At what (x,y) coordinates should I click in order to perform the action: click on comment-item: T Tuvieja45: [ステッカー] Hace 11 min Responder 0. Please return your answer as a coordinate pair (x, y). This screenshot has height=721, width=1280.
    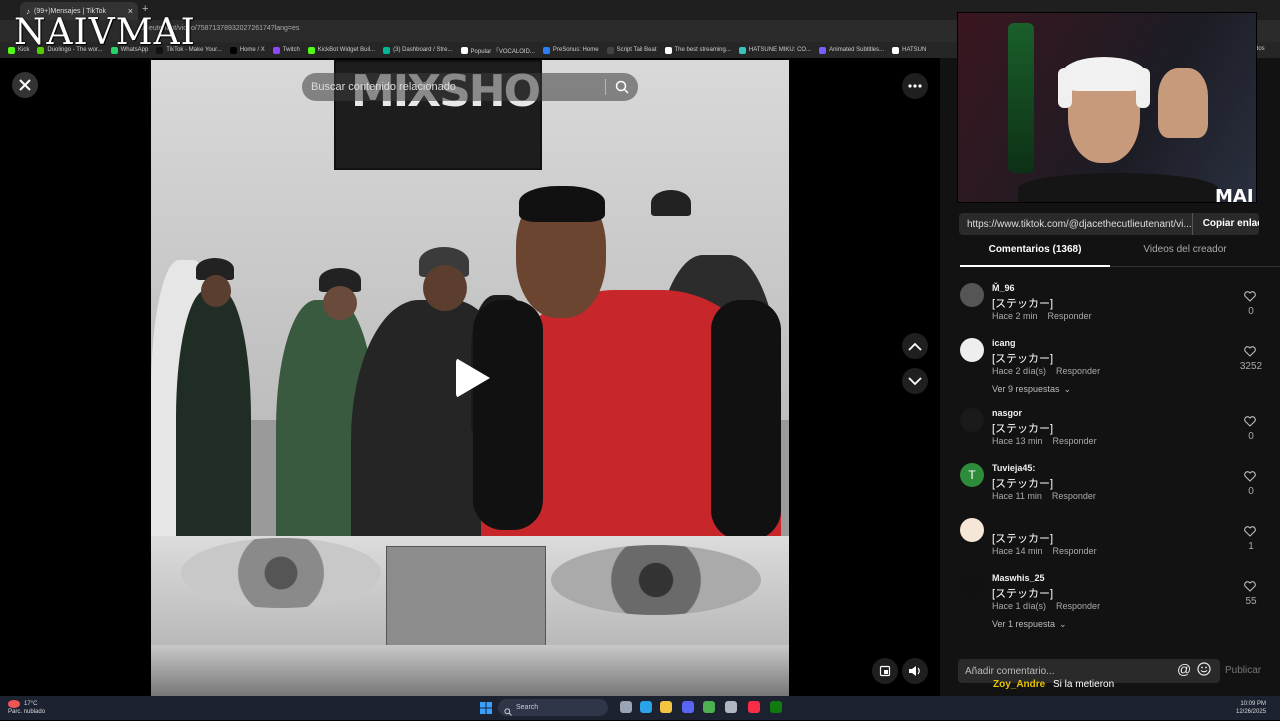
    Looking at the image, I should click on (1113, 488).